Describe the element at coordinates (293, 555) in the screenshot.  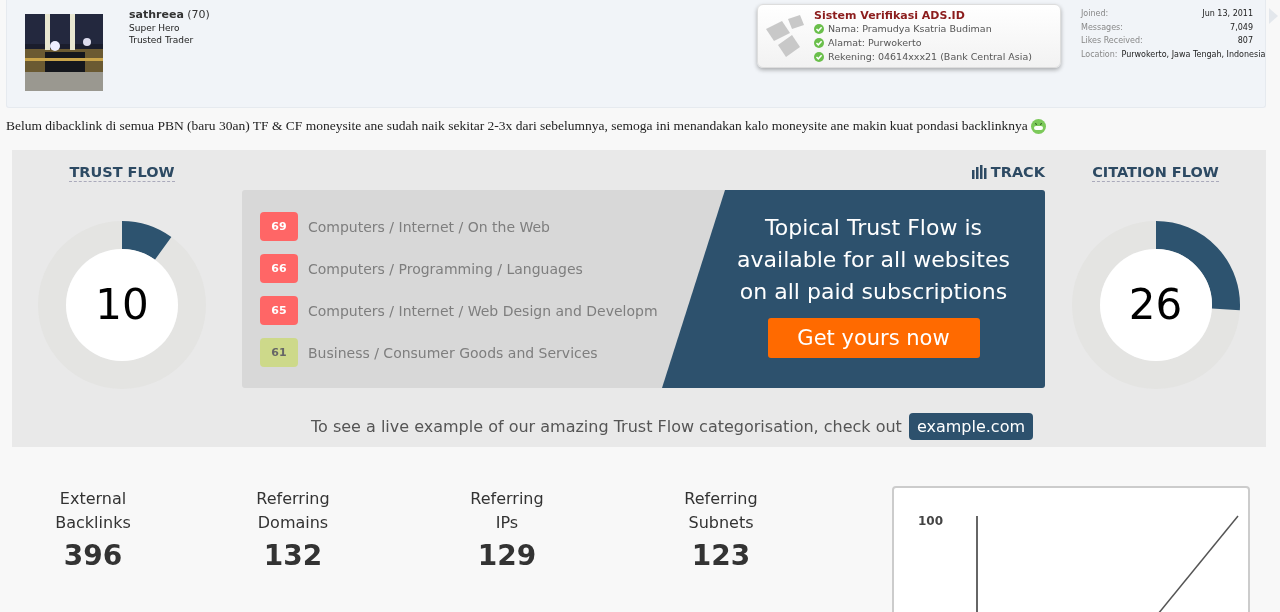
I see `metric-value: 132` at that location.